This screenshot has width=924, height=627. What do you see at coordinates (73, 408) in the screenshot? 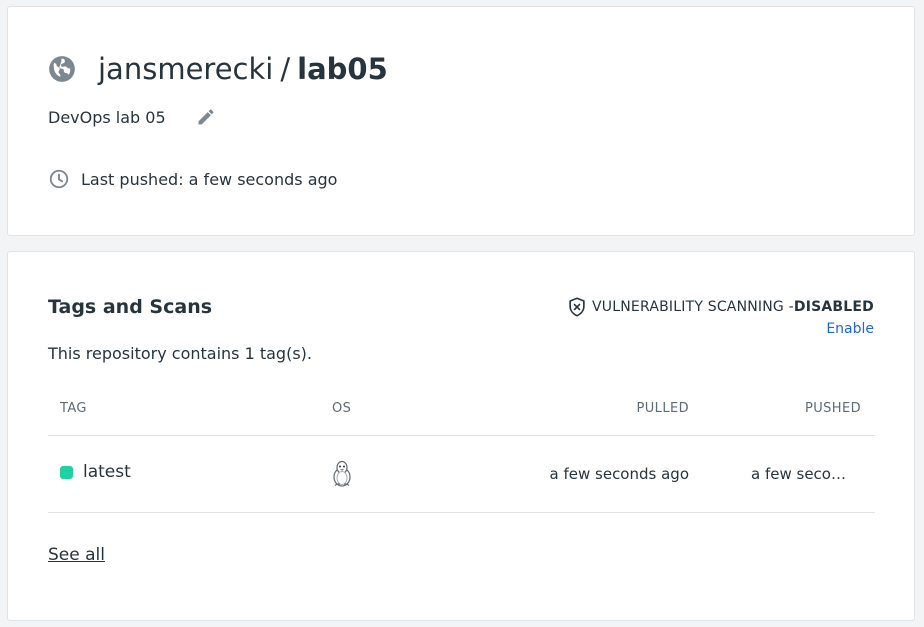
I see `column-header-tag: TAG` at bounding box center [73, 408].